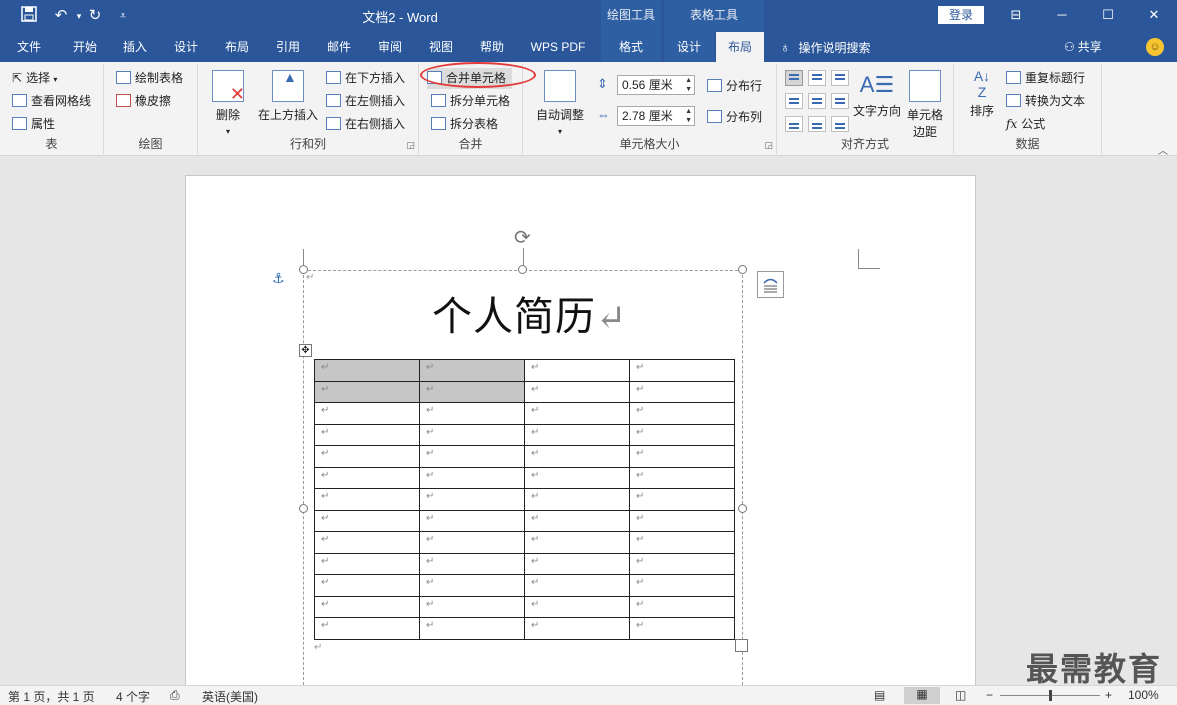 This screenshot has width=1177, height=705. What do you see at coordinates (840, 124) in the screenshot?
I see `align-bottom-right-icon` at bounding box center [840, 124].